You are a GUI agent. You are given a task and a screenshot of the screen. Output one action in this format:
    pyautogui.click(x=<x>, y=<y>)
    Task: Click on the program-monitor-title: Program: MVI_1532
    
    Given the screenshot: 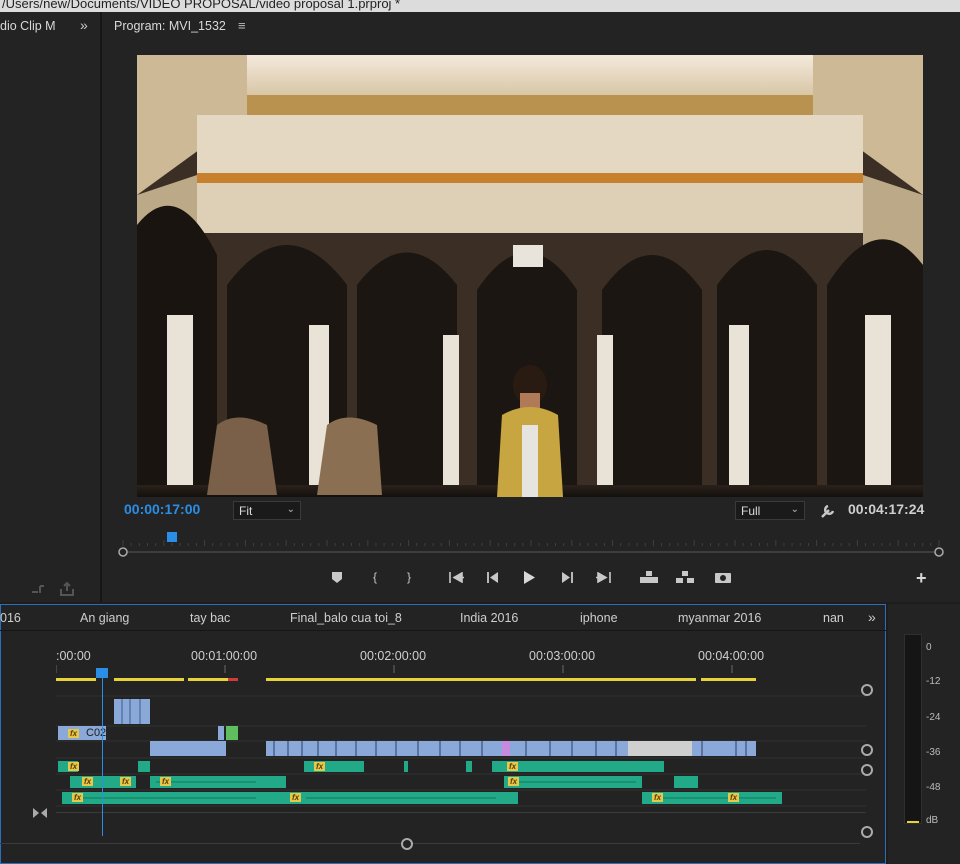 What is the action you would take?
    pyautogui.click(x=170, y=26)
    